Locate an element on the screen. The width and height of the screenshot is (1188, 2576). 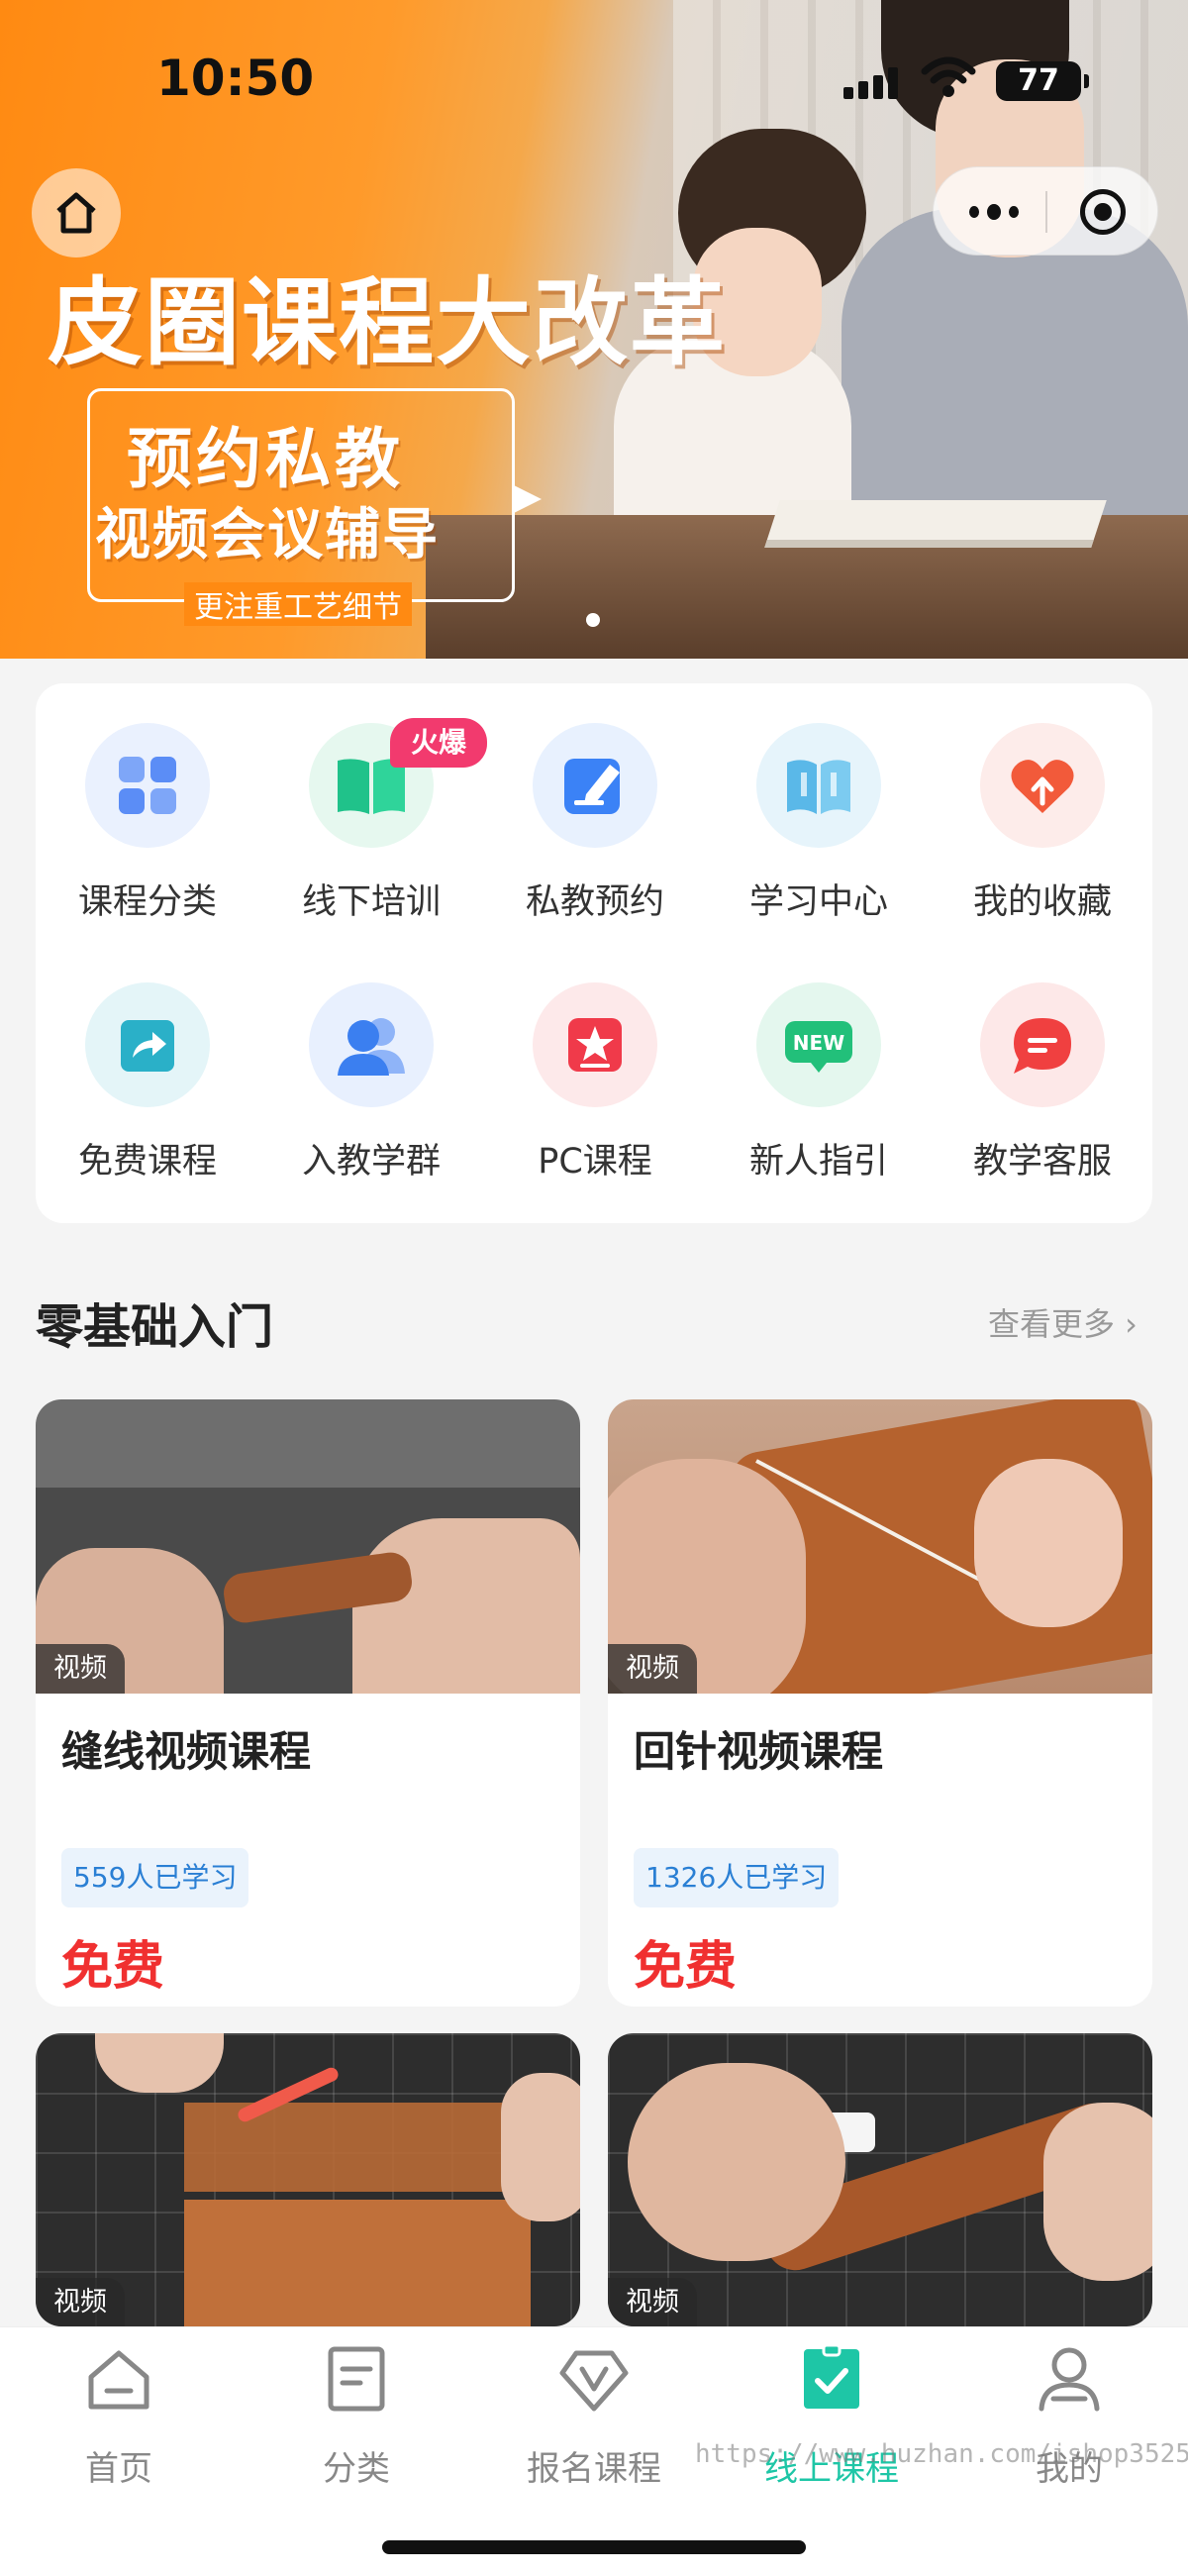
hot-badge: 火爆 is located at coordinates (438, 743).